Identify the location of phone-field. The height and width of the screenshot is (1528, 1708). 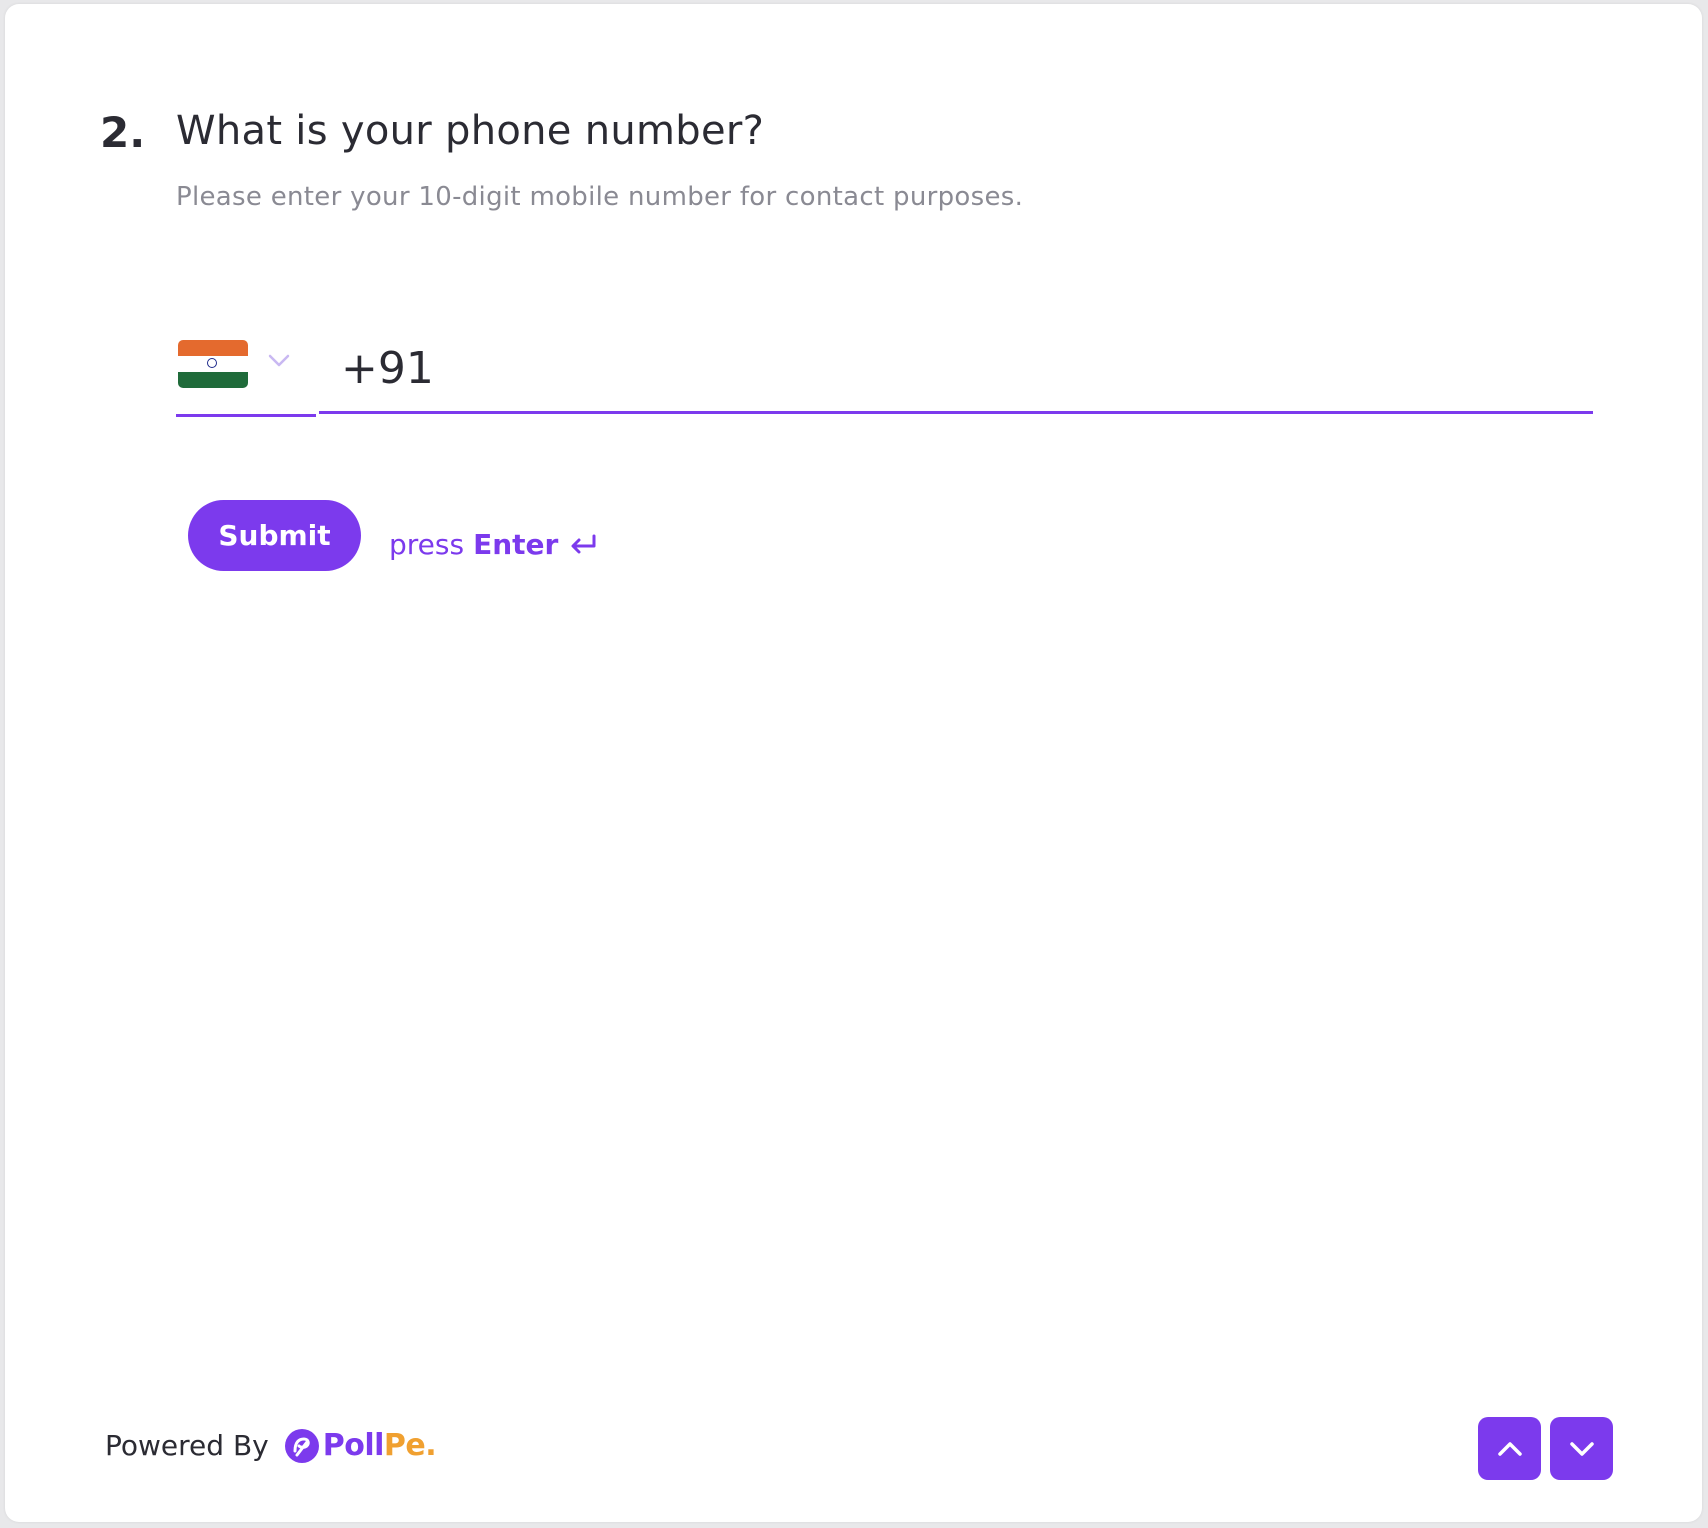
(884, 372).